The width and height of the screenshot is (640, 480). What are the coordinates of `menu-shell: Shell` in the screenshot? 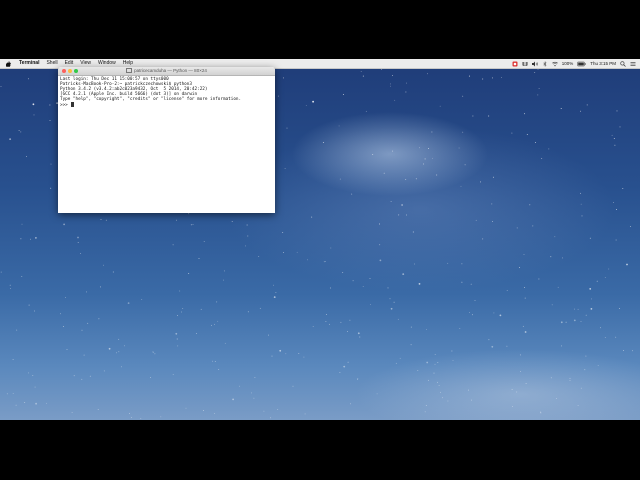 It's located at (51, 63).